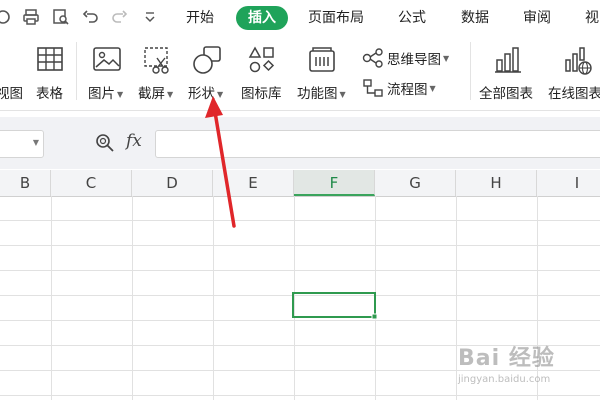 The height and width of the screenshot is (404, 600). I want to click on watermark: Bai 经验 jingyan.baidu.com, so click(528, 368).